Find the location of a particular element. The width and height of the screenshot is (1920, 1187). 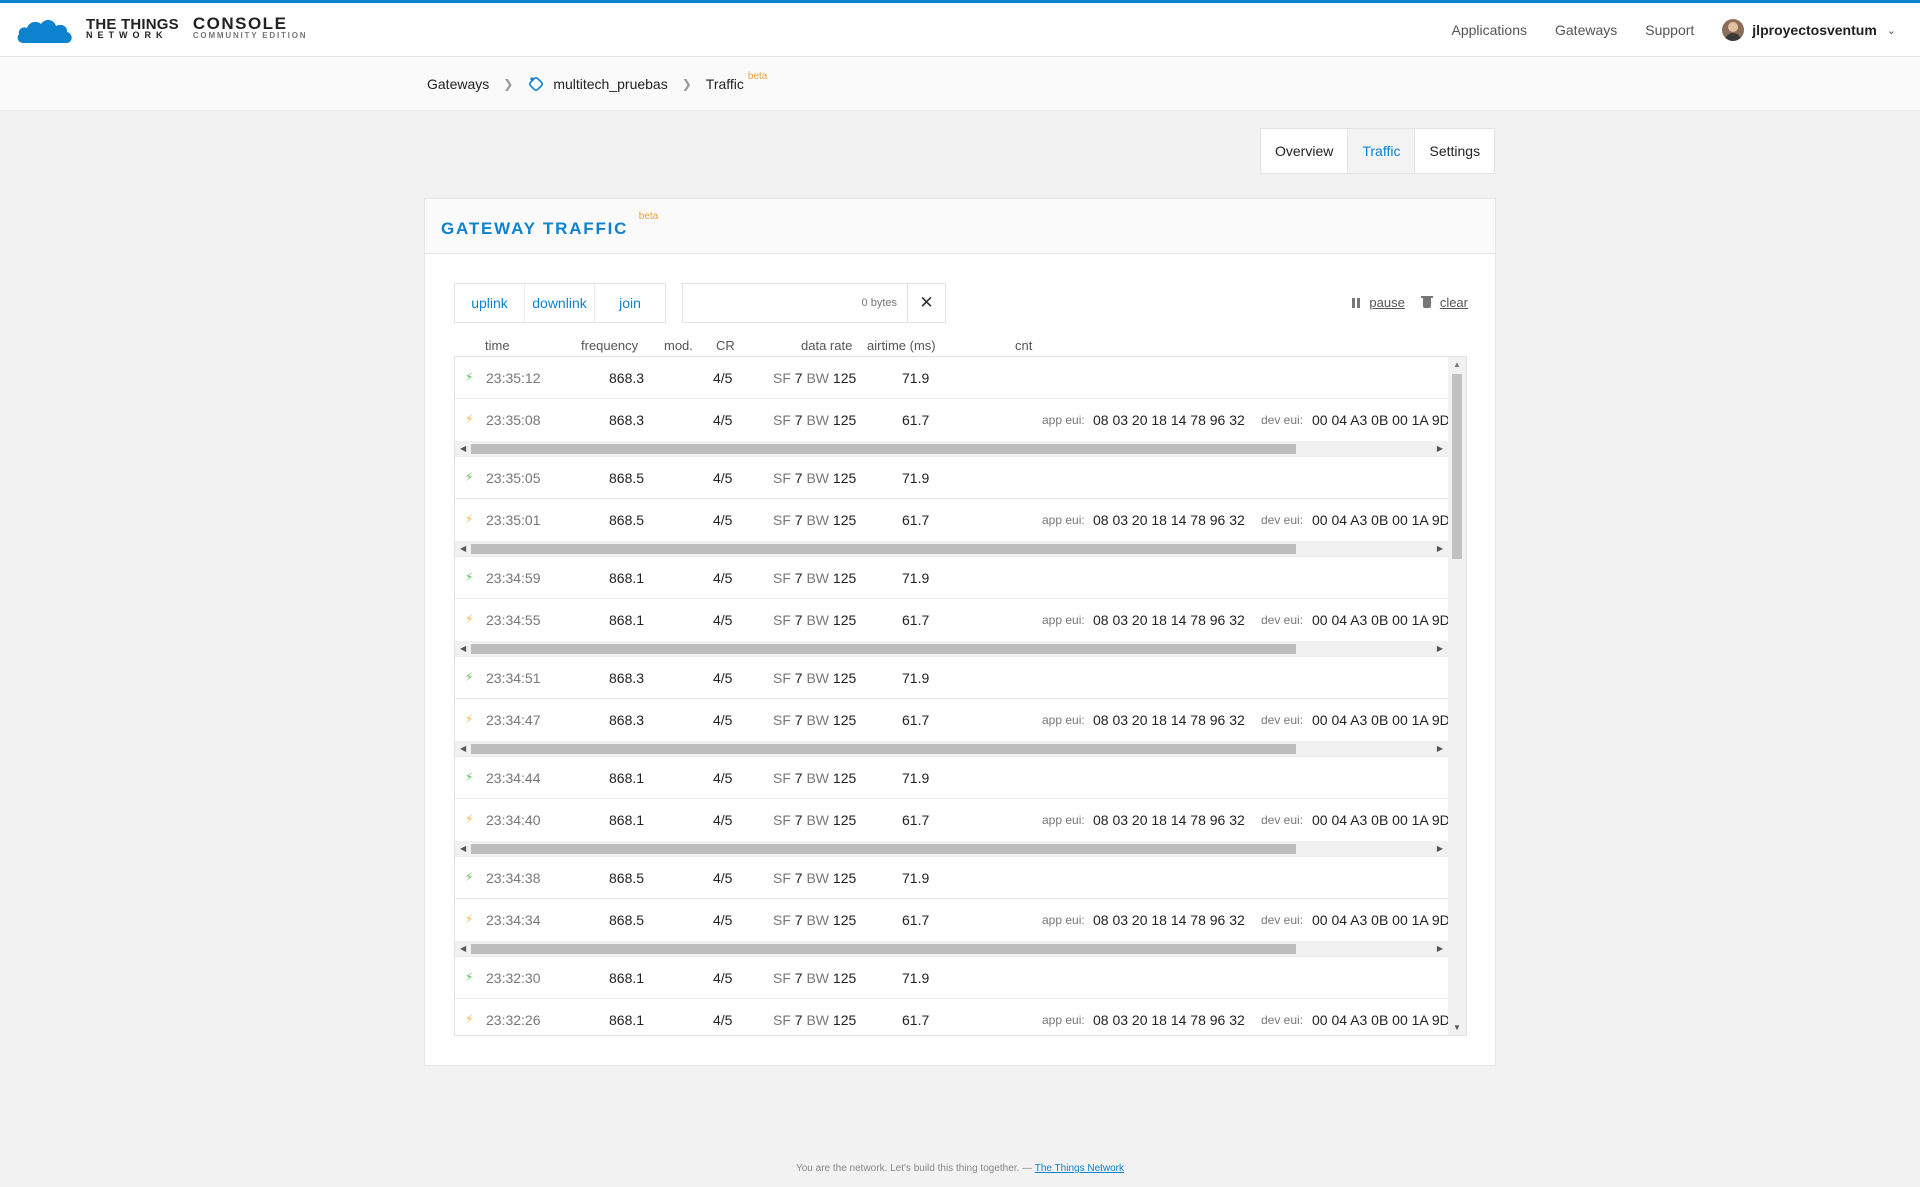

pause-button: pause is located at coordinates (1378, 302).